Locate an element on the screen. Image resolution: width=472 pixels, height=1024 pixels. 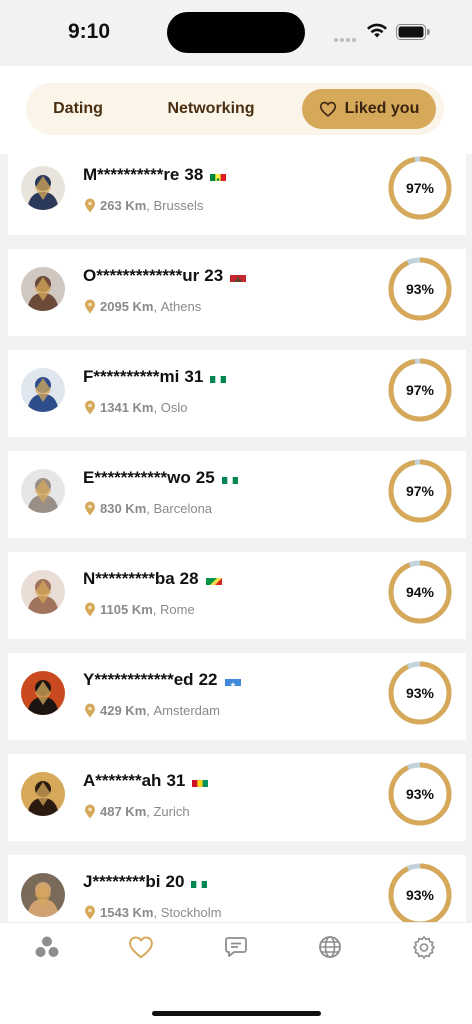
match-card: A*******ah 31 487 Km, Zurich 93% is located at coordinates (237, 797).